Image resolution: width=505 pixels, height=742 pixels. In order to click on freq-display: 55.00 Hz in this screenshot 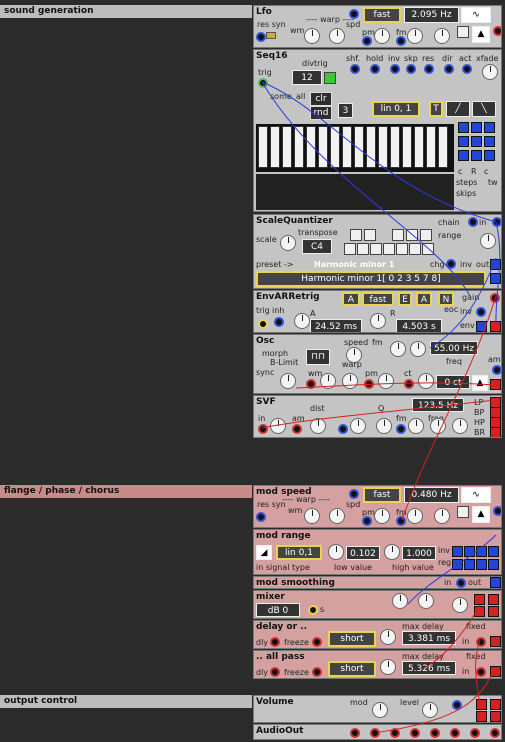, I will do `click(454, 348)`.